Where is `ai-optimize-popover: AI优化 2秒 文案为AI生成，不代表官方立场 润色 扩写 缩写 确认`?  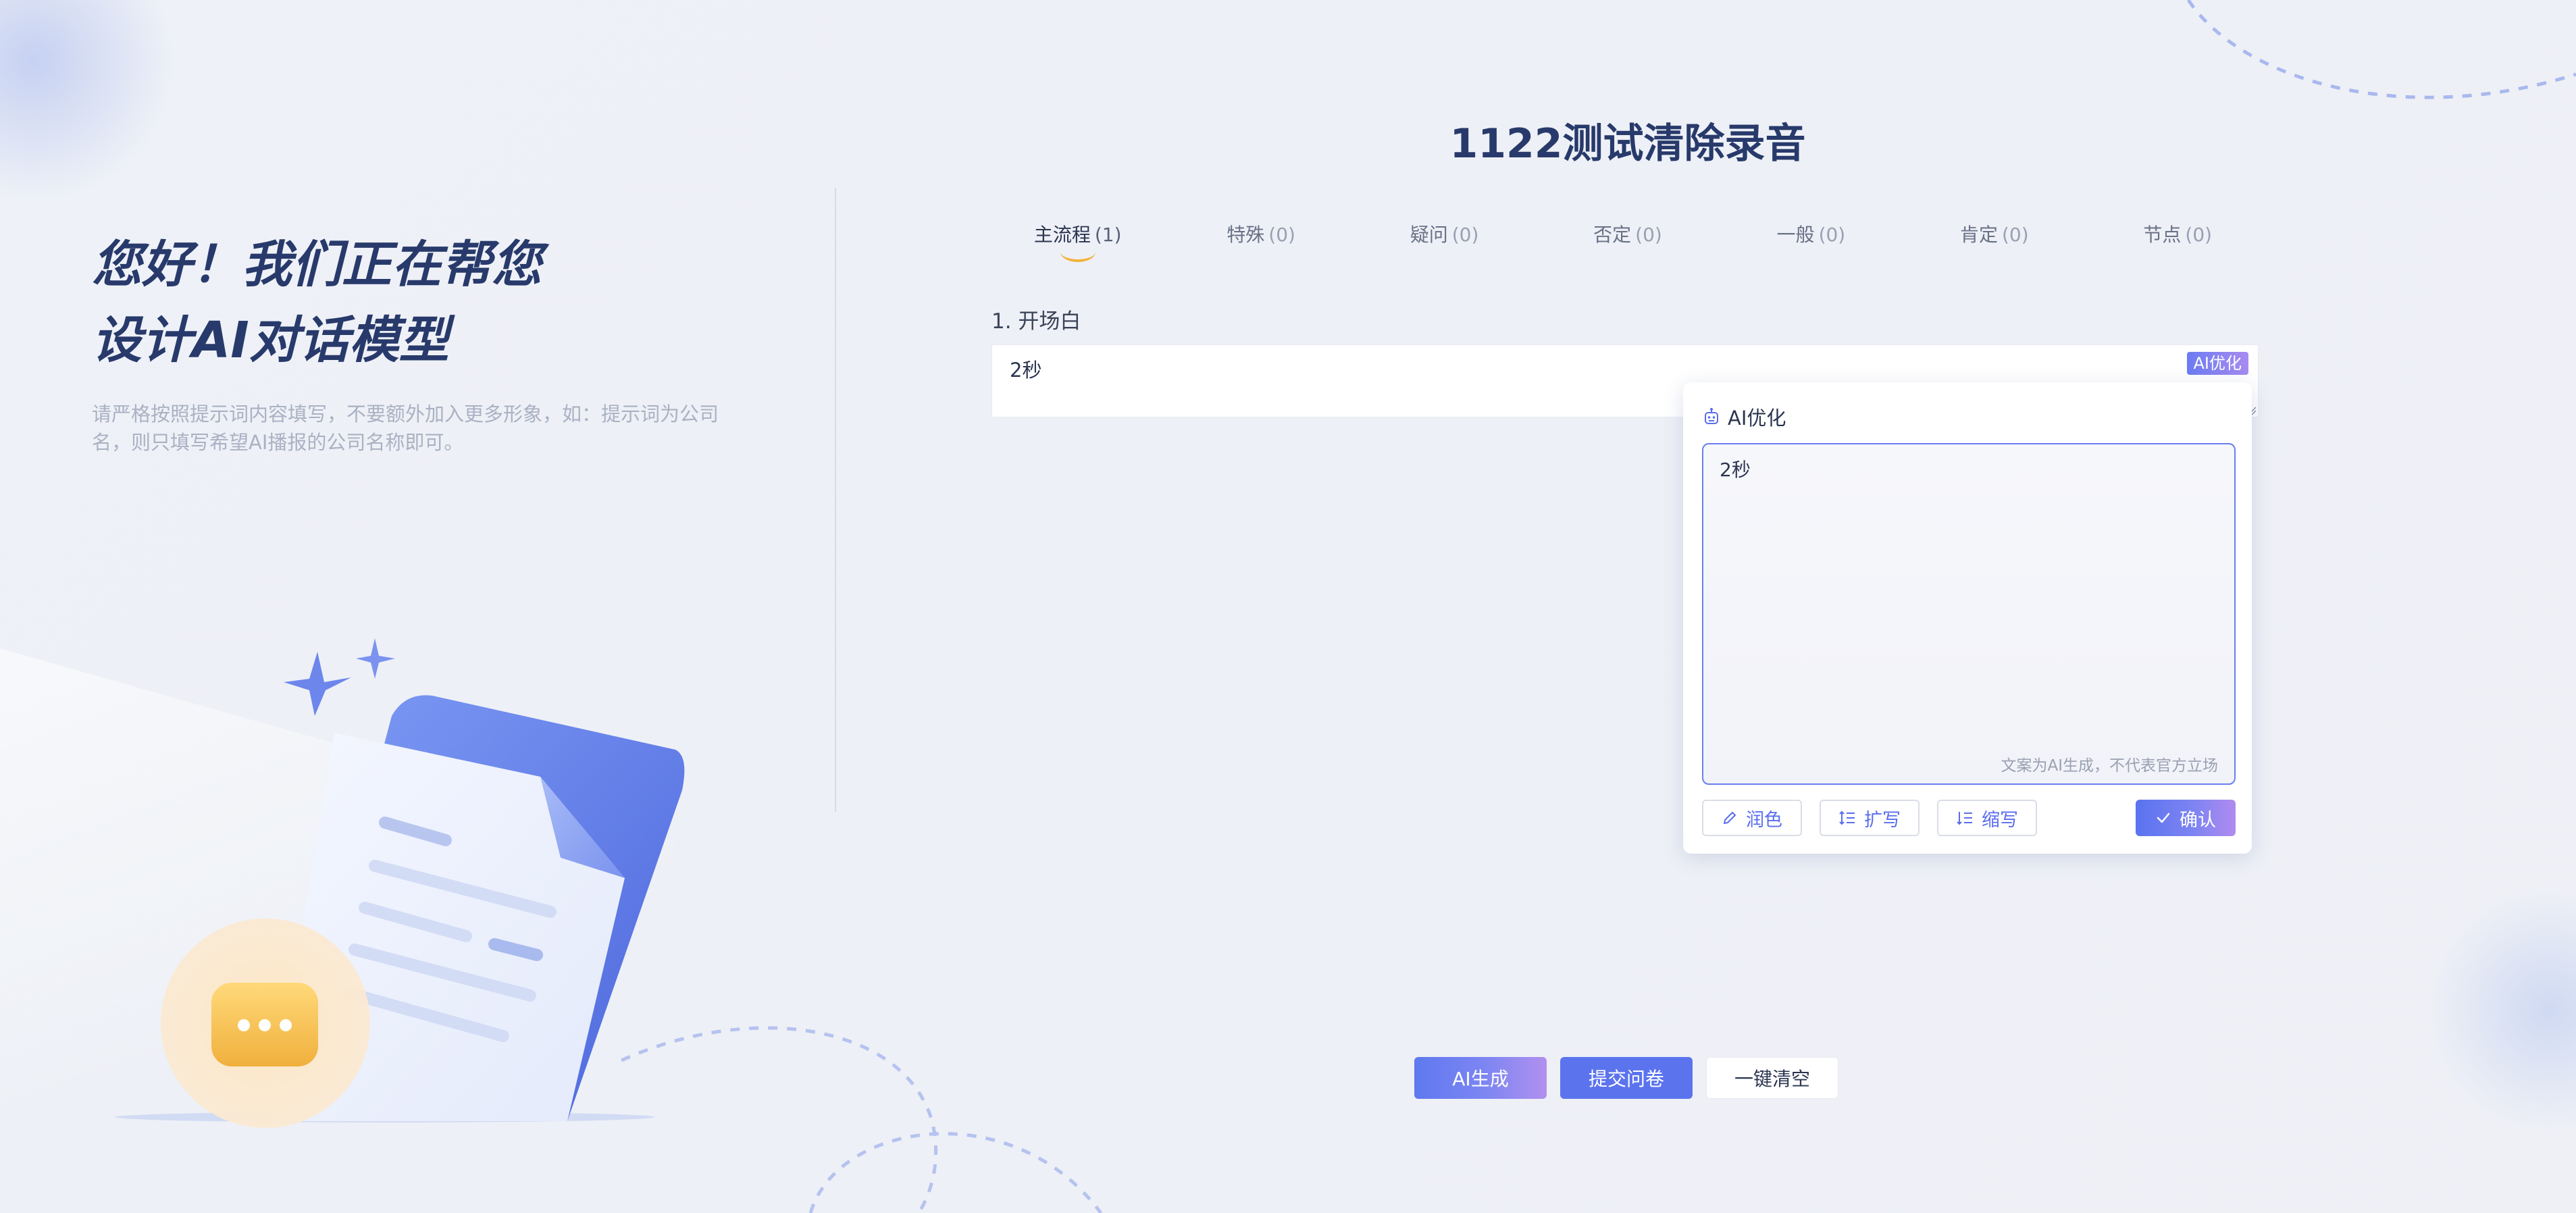 ai-optimize-popover: AI优化 2秒 文案为AI生成，不代表官方立场 润色 扩写 缩写 确认 is located at coordinates (1967, 618).